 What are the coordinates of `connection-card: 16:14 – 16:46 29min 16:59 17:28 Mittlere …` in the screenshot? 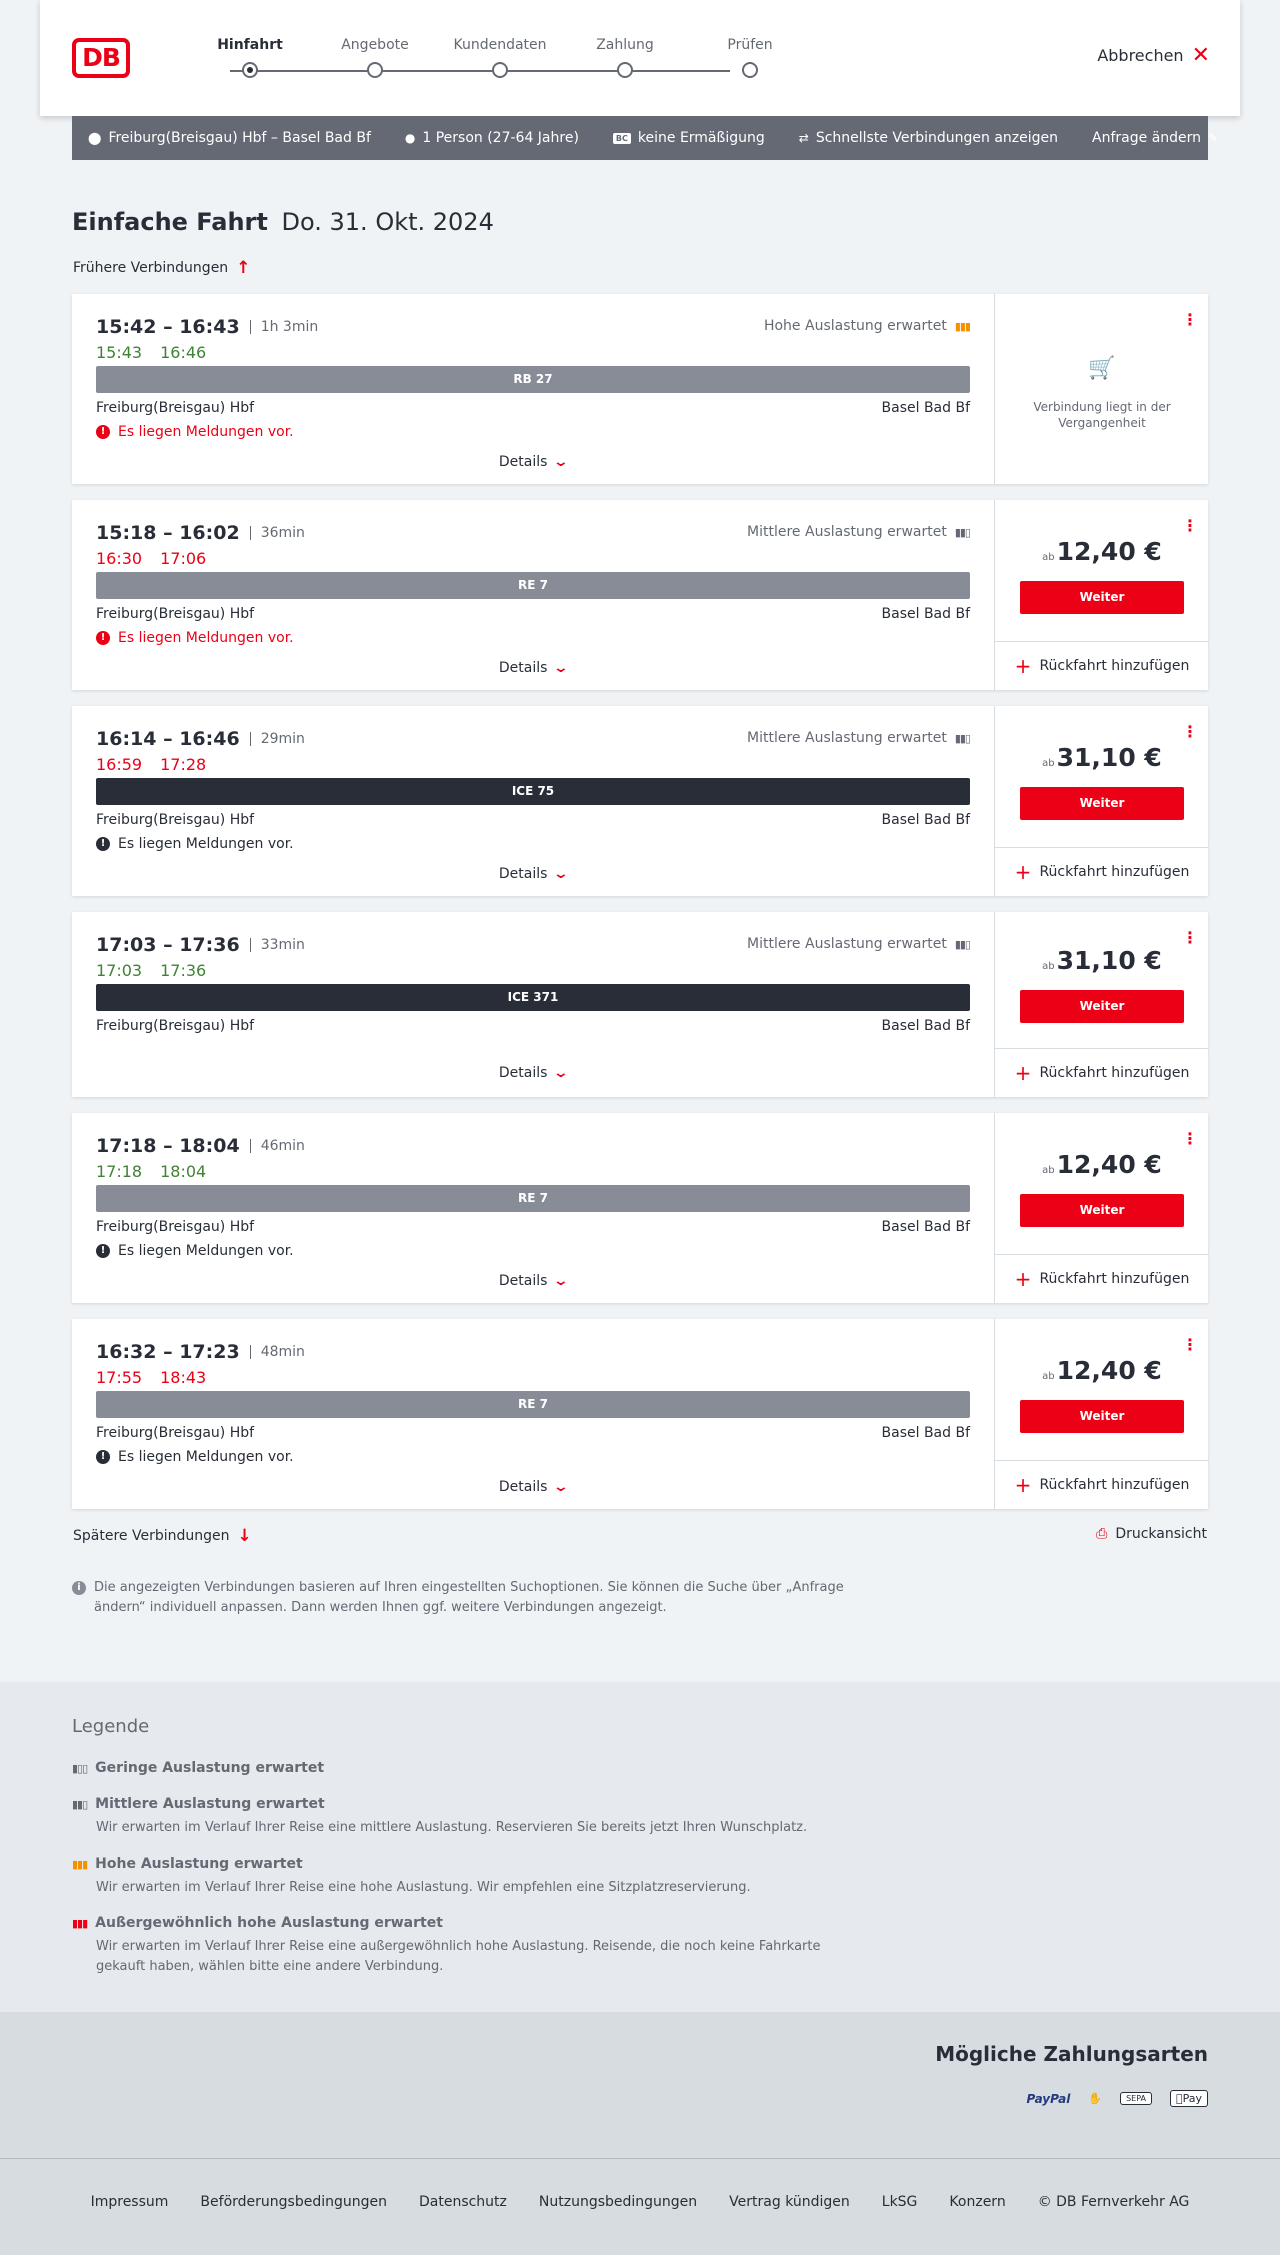 It's located at (640, 801).